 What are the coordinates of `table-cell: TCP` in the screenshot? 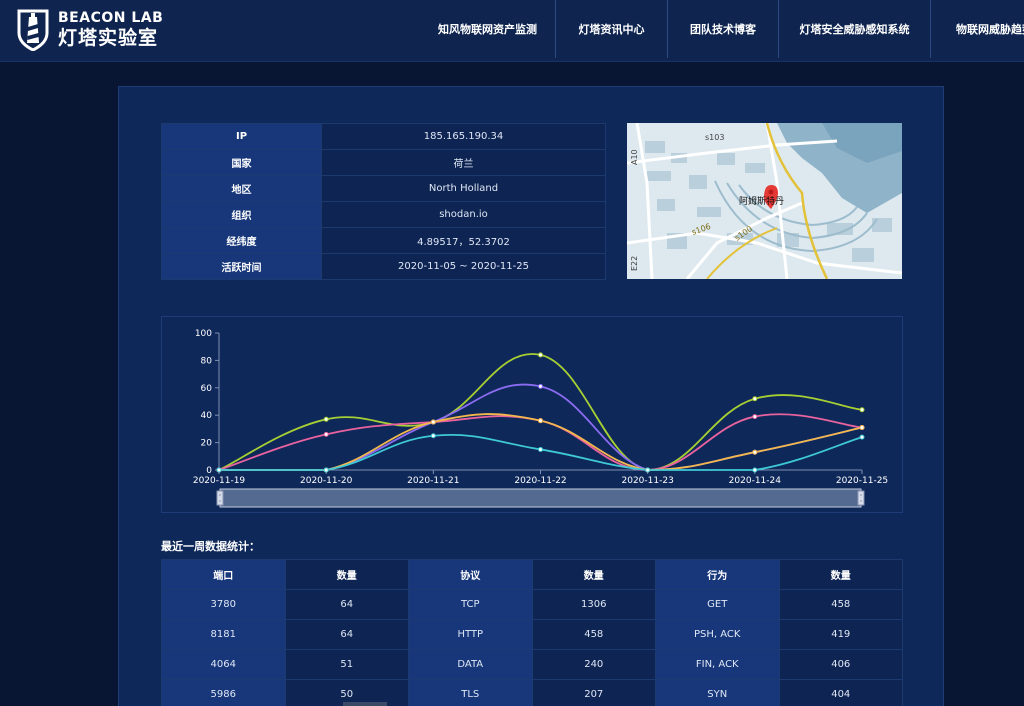 It's located at (470, 604).